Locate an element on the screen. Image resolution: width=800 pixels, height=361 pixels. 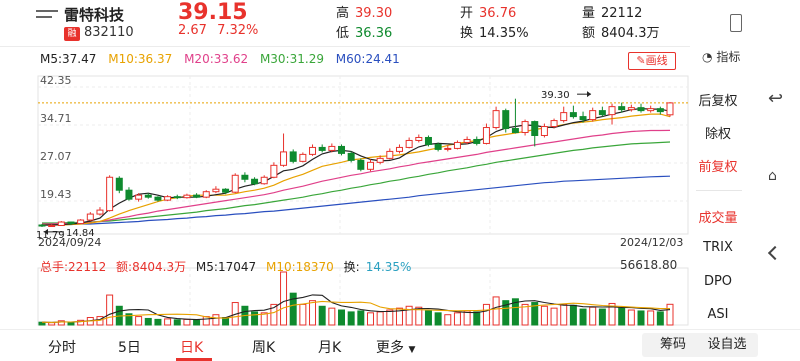
vol-turnover-label: 换: is located at coordinates (351, 267).